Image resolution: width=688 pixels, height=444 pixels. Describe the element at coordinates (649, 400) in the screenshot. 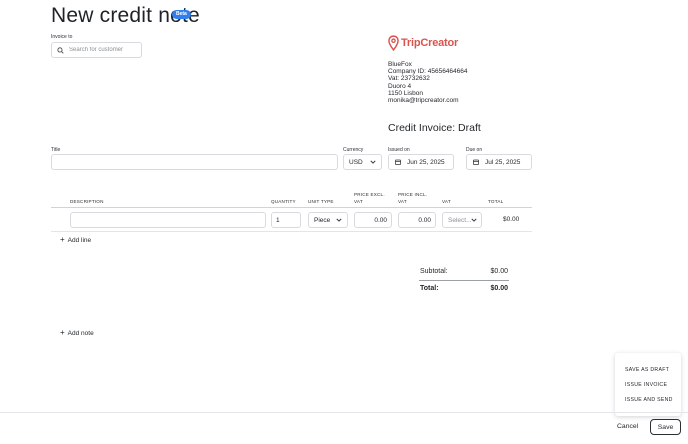

I see `menu-item-issue-and-send: ISSUE AND SEND` at that location.